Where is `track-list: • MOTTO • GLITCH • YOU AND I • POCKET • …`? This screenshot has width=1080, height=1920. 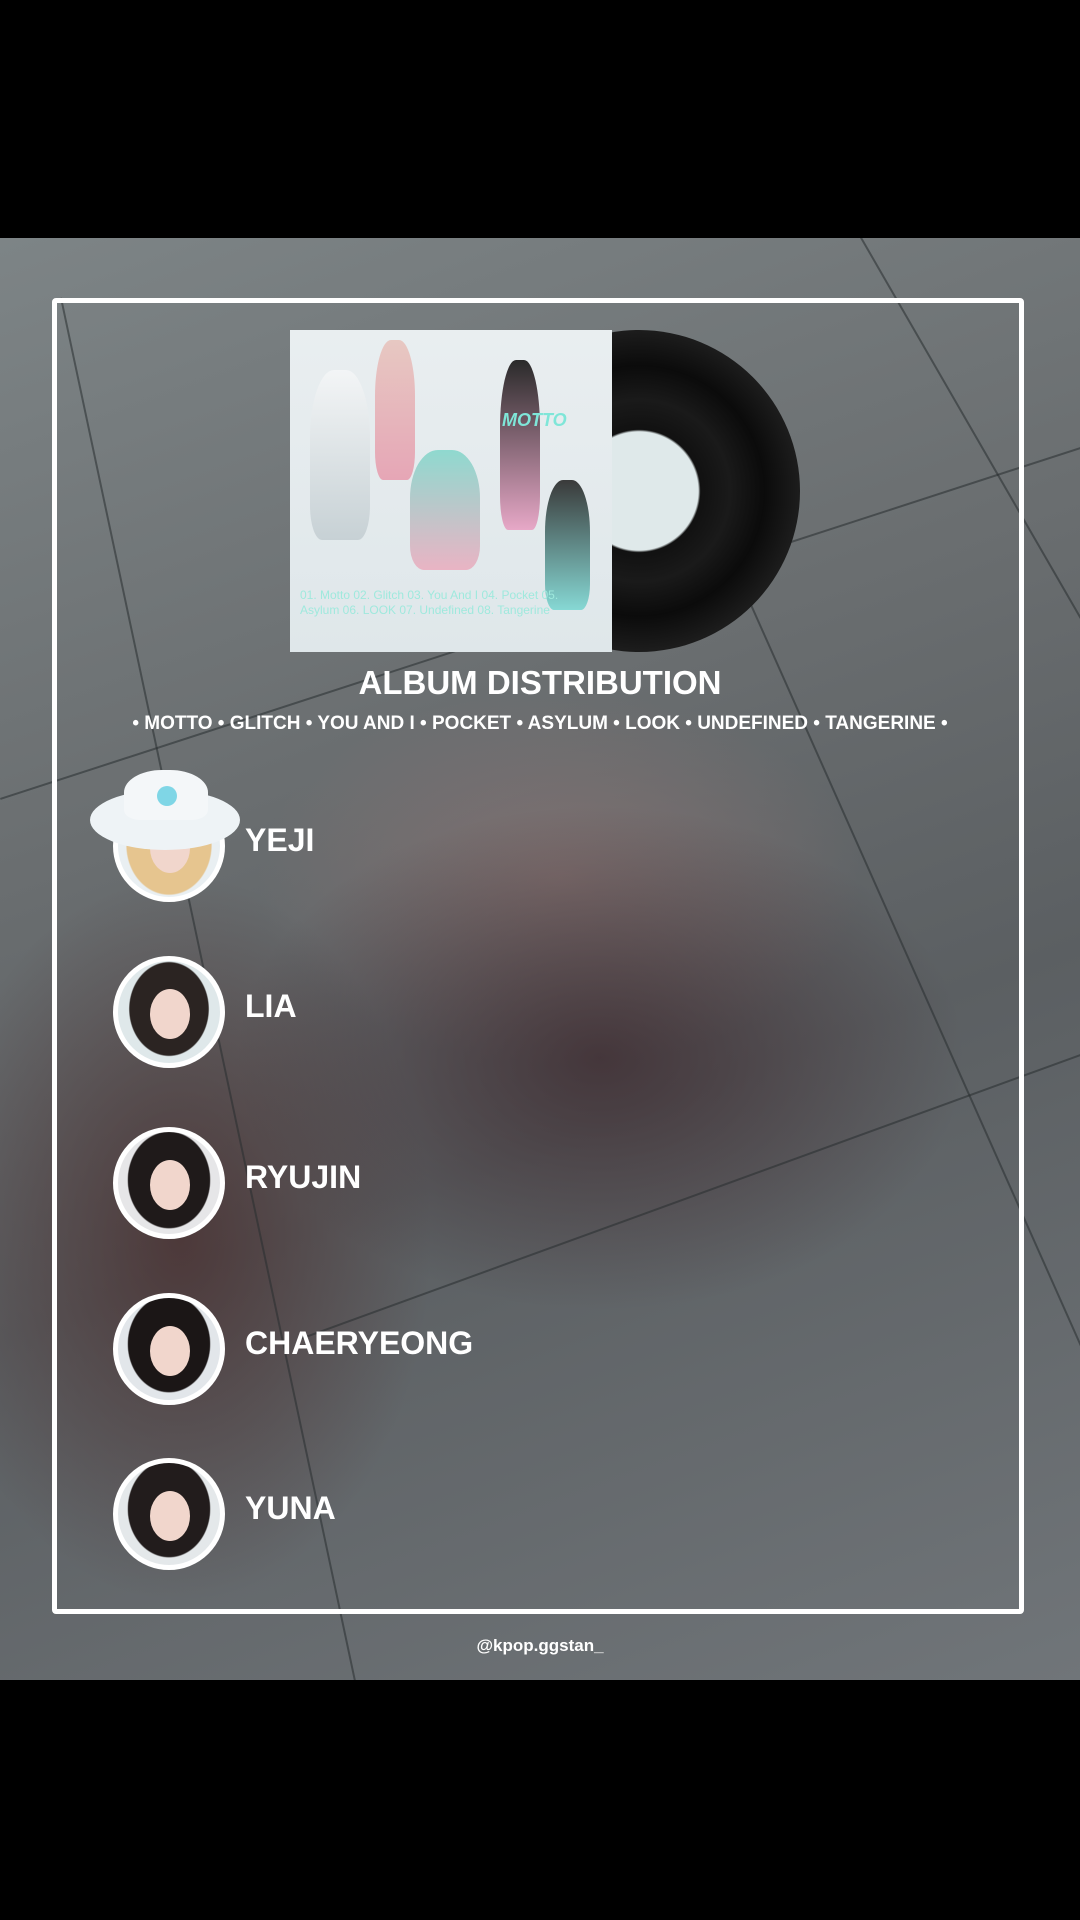
track-list: • MOTTO • GLITCH • YOU AND I • POCKET • … is located at coordinates (540, 723).